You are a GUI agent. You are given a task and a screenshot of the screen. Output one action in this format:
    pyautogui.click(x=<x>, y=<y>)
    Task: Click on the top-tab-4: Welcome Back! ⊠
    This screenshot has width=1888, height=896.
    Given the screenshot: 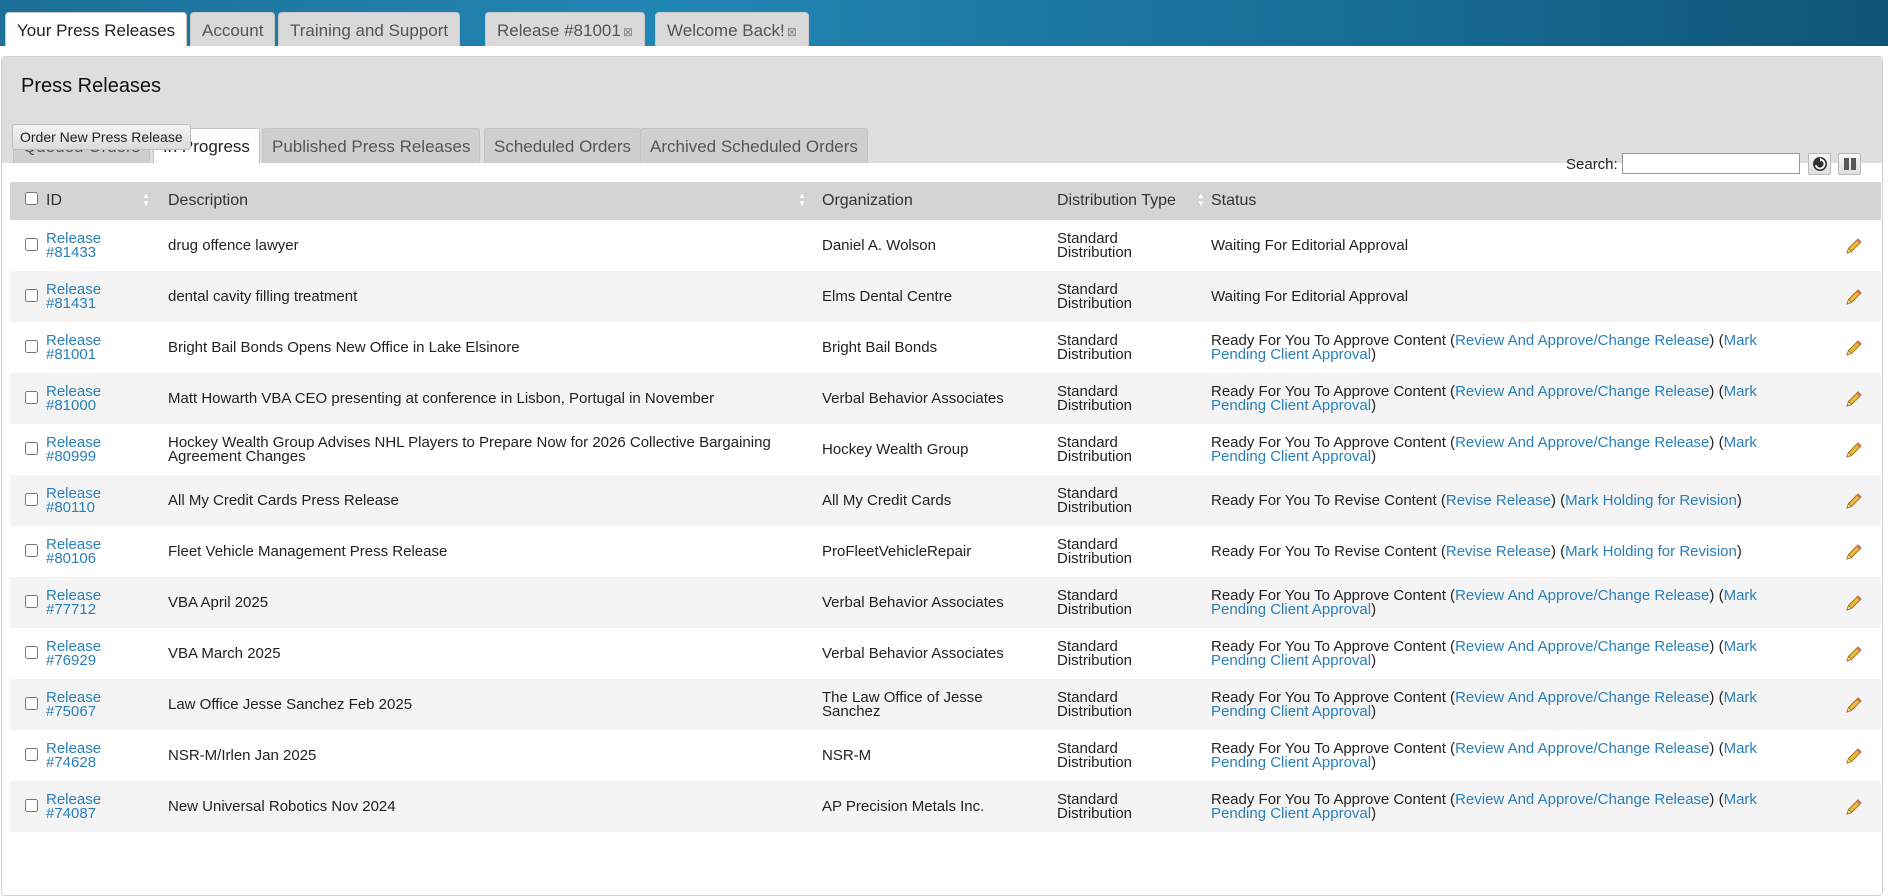 What is the action you would take?
    pyautogui.click(x=732, y=29)
    